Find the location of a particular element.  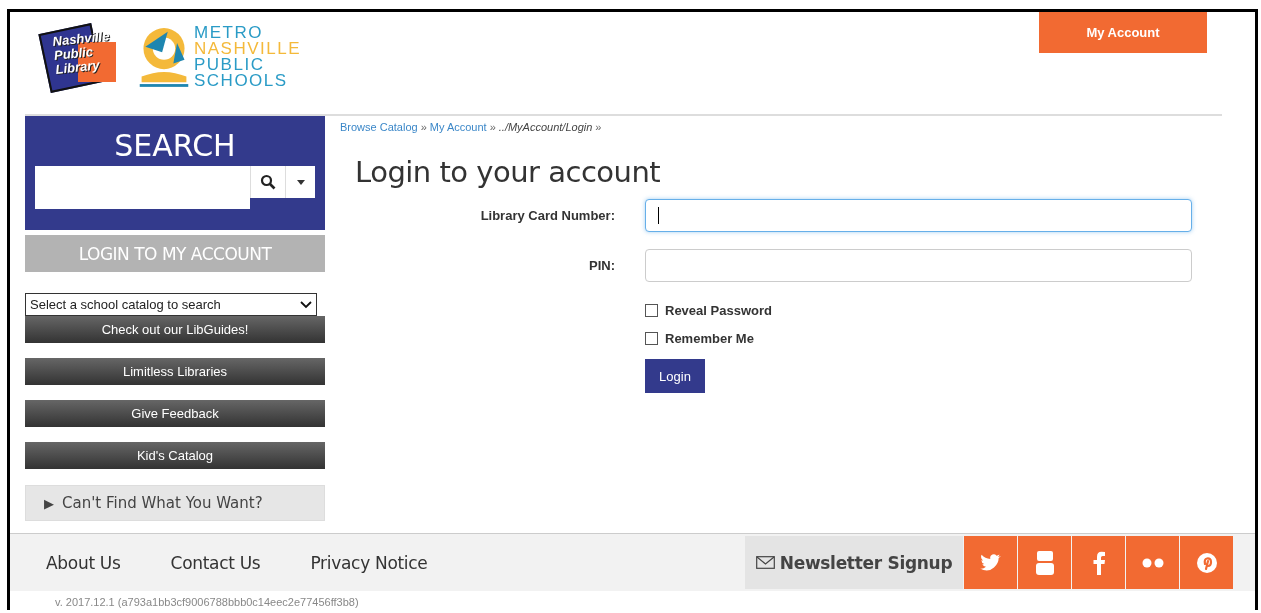

page-title: Login to your account is located at coordinates (508, 172).